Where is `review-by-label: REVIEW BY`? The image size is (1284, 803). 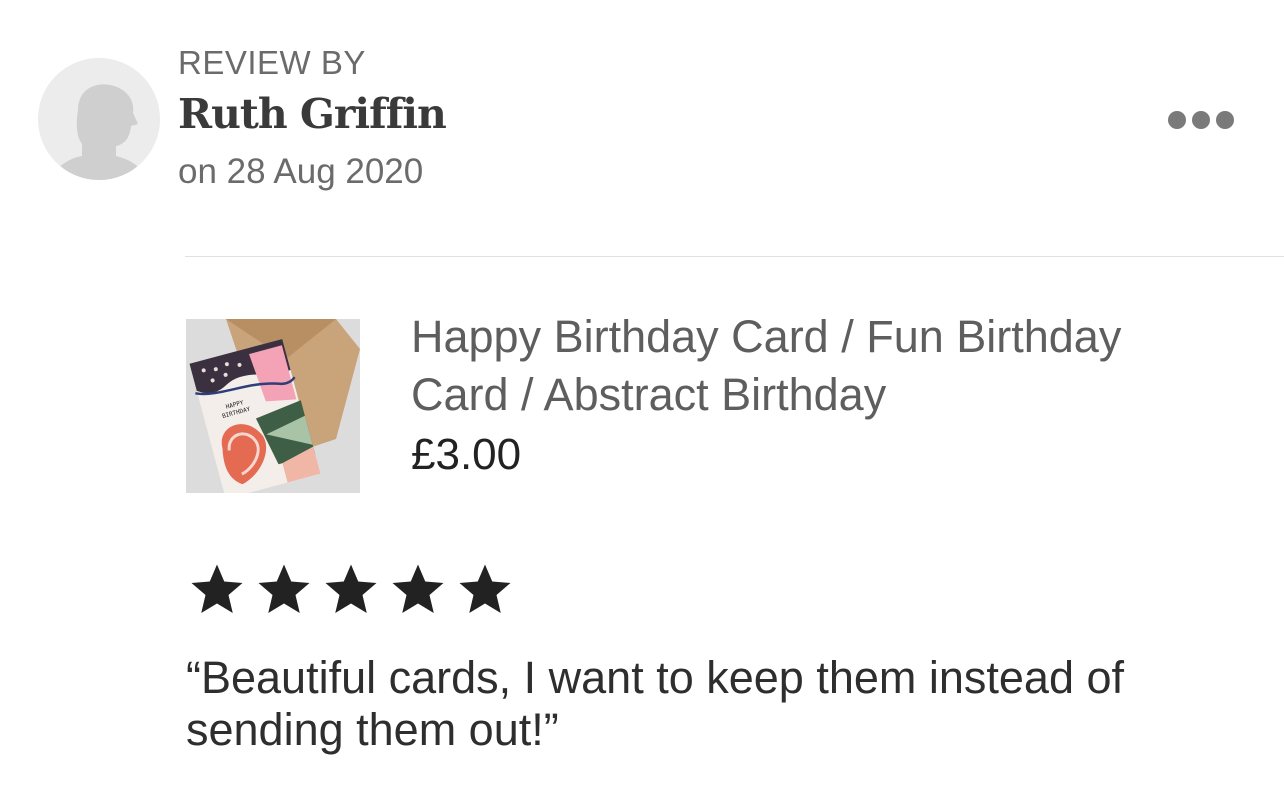
review-by-label: REVIEW BY is located at coordinates (272, 62).